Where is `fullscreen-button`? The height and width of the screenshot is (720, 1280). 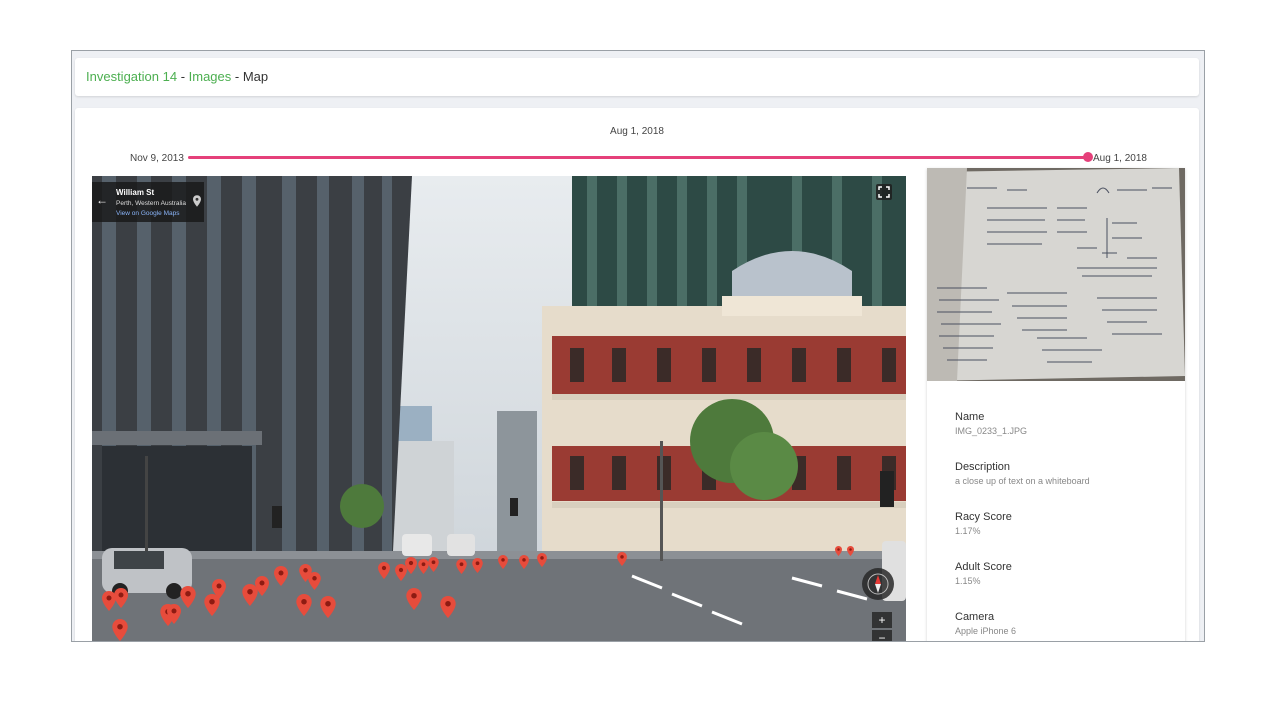
fullscreen-button is located at coordinates (884, 192).